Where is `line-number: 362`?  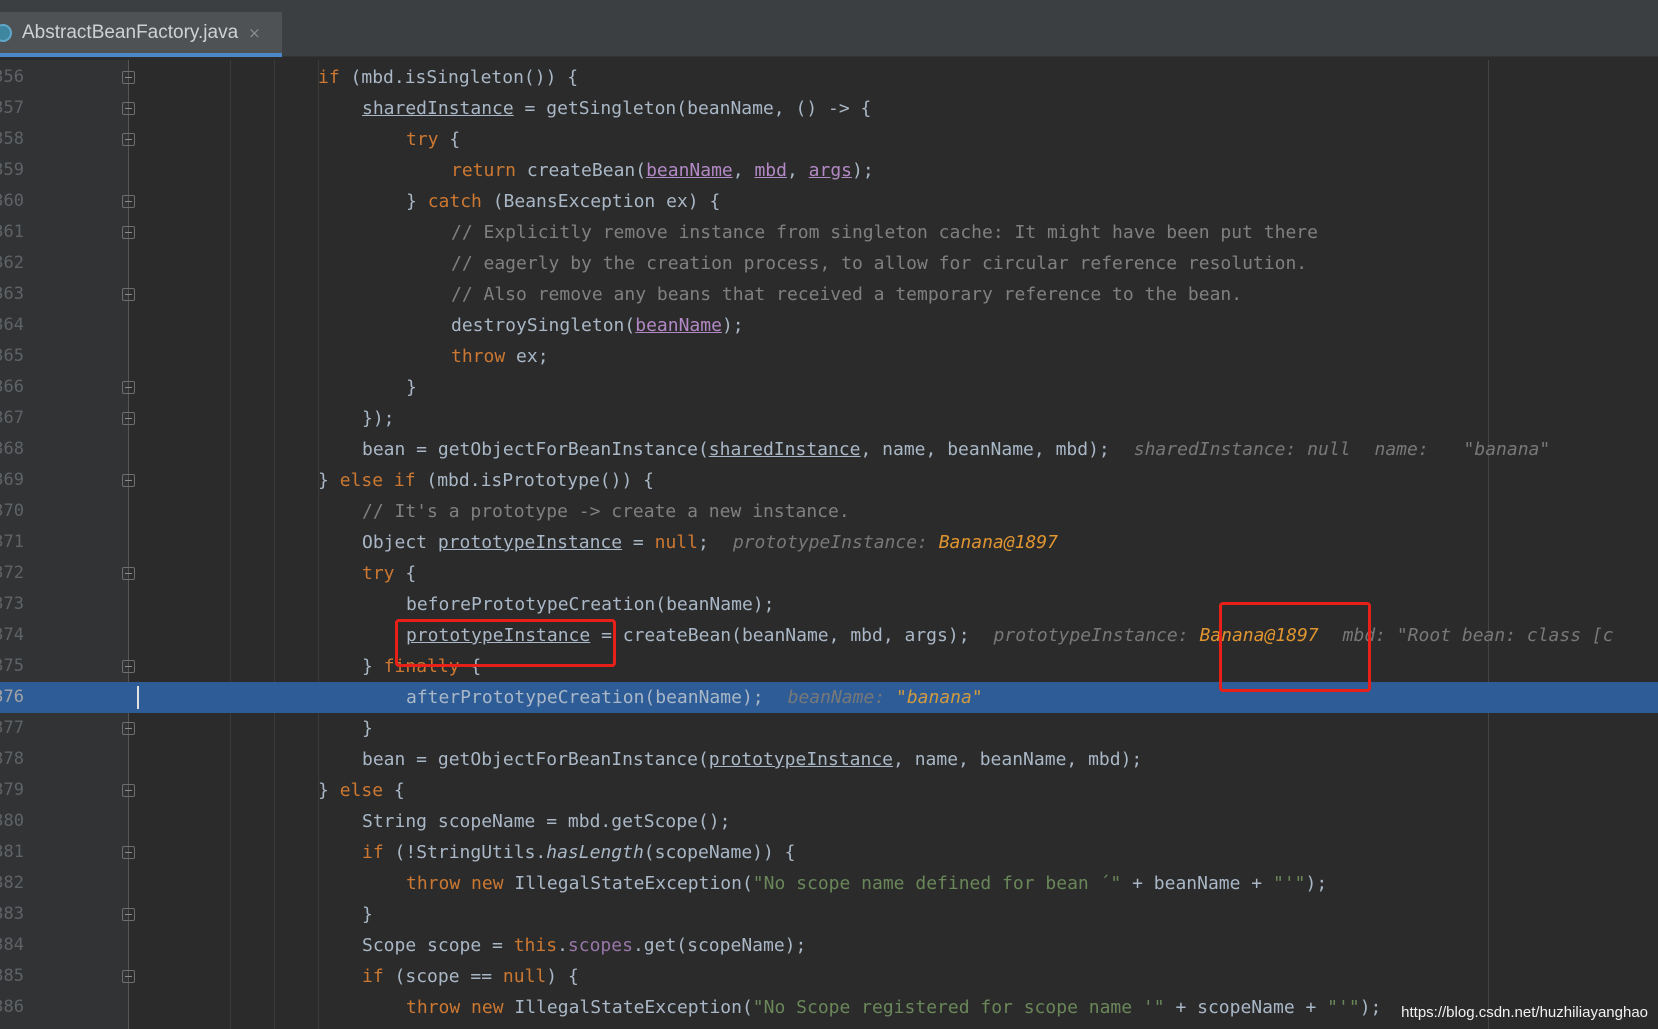
line-number: 362 is located at coordinates (12, 263).